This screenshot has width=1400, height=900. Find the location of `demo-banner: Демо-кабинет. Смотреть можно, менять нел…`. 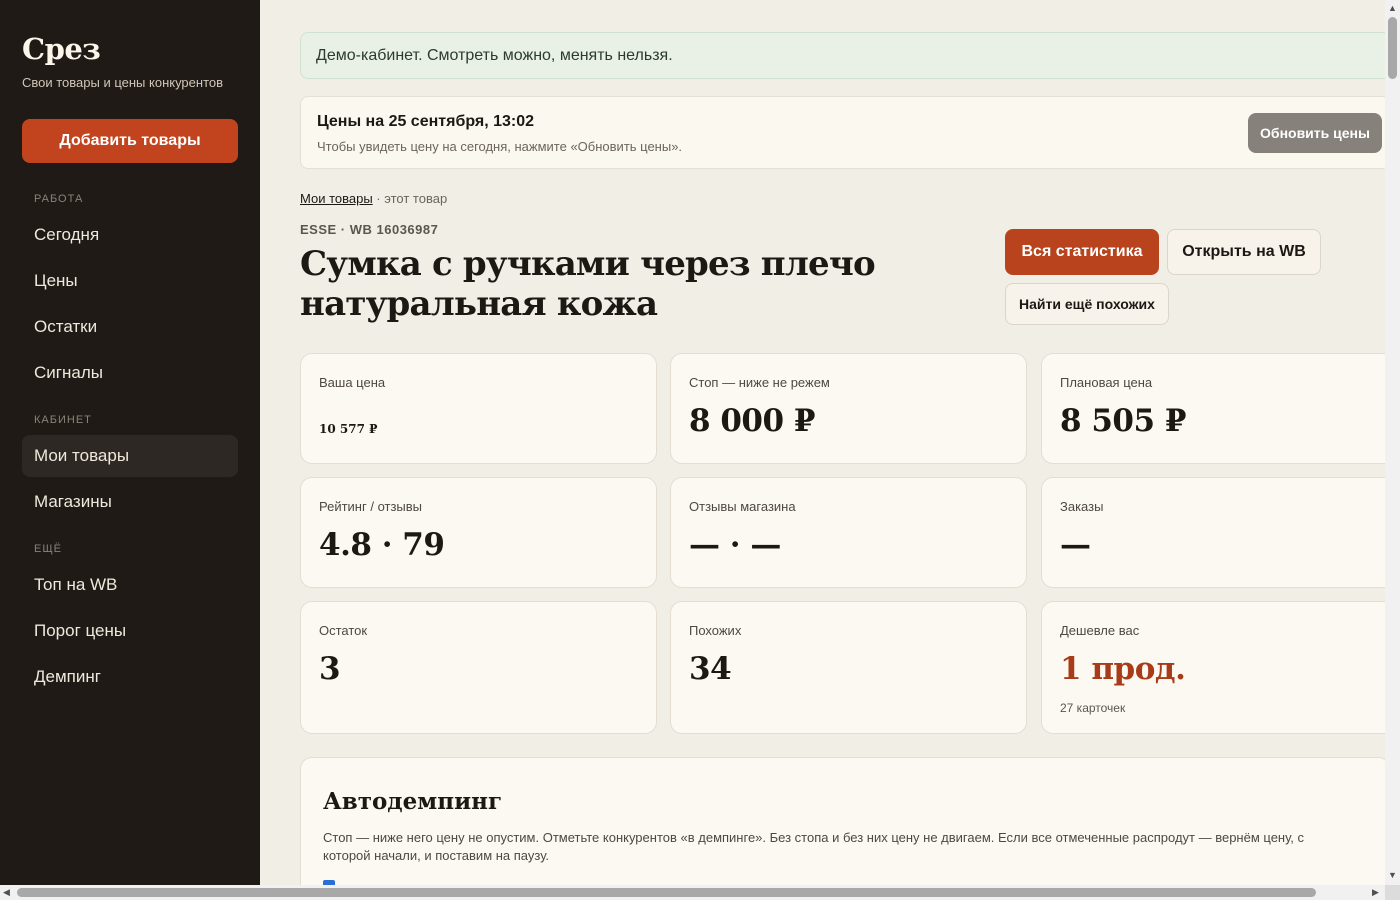

demo-banner: Демо-кабинет. Смотреть можно, менять нел… is located at coordinates (842, 55).